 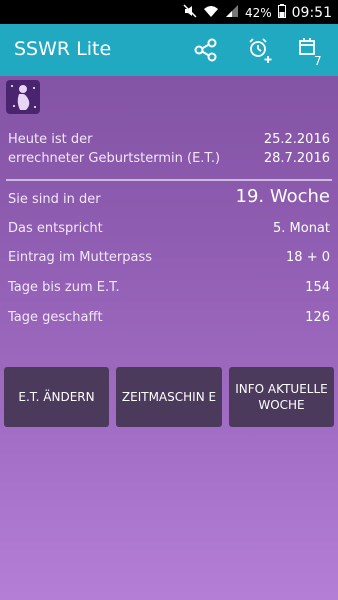 I want to click on mutterpass-label: Eintrag im Mutterpass, so click(x=80, y=257).